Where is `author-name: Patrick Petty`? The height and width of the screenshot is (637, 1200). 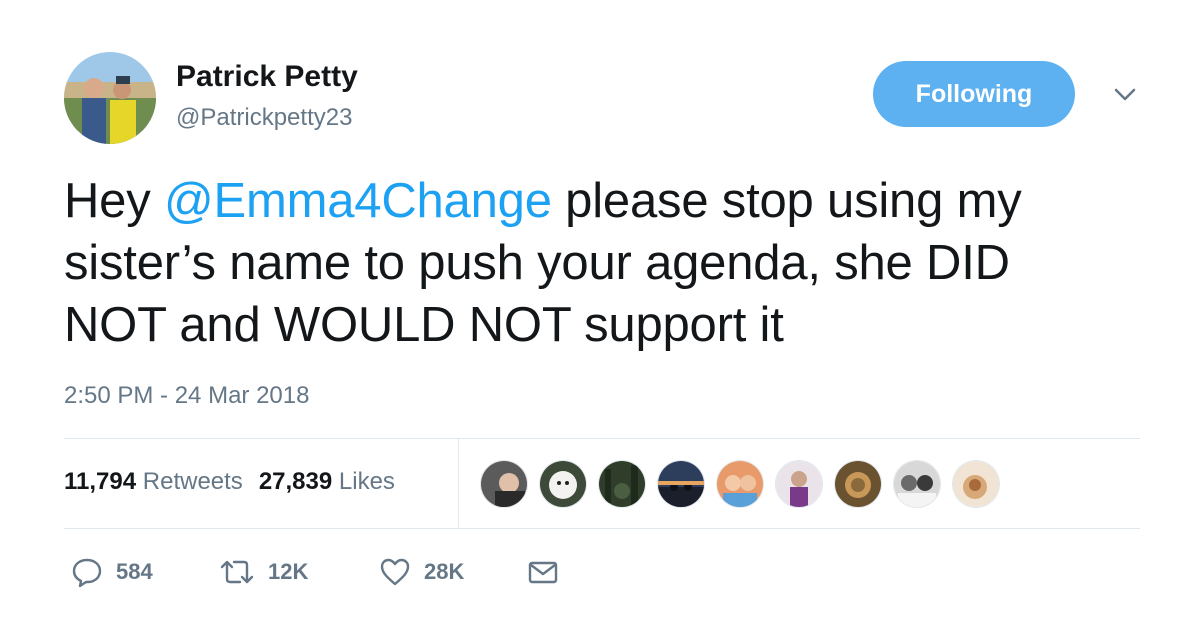 author-name: Patrick Petty is located at coordinates (267, 77).